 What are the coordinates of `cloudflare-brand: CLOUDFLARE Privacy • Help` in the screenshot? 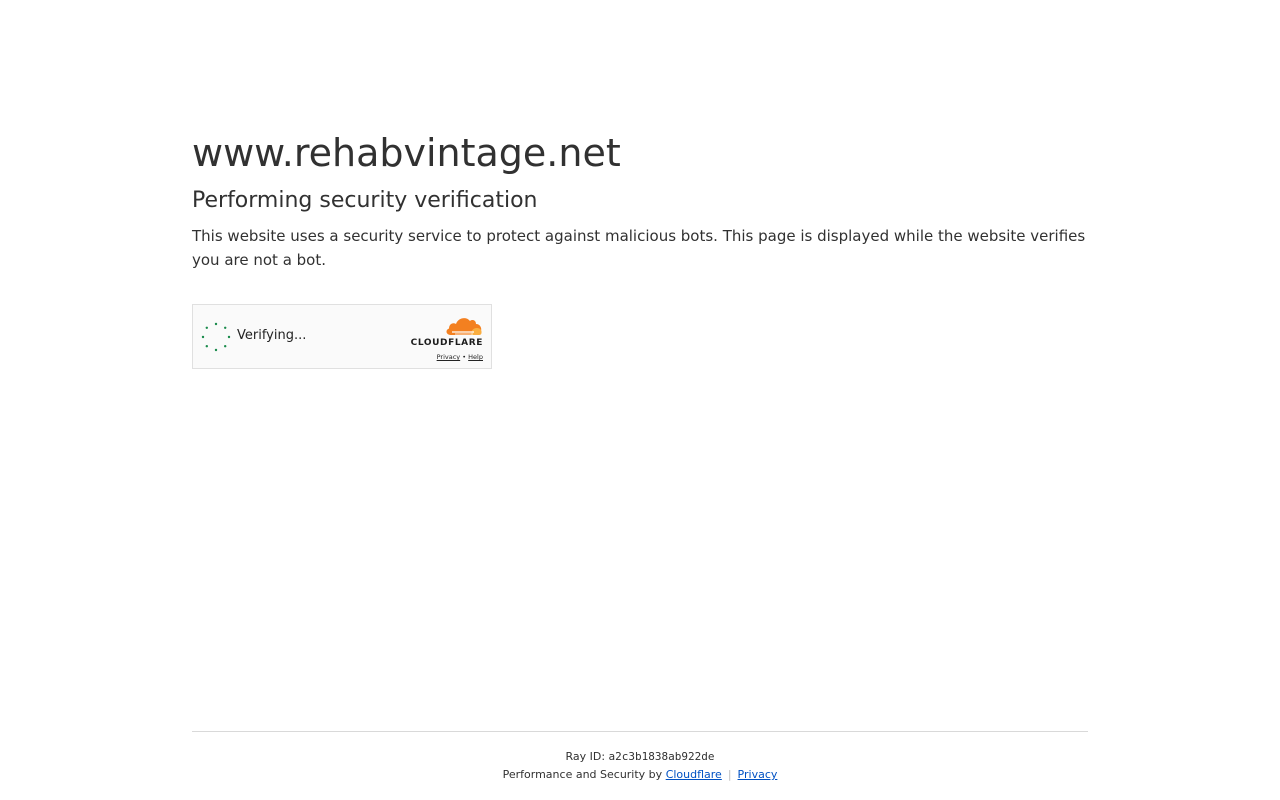 It's located at (443, 338).